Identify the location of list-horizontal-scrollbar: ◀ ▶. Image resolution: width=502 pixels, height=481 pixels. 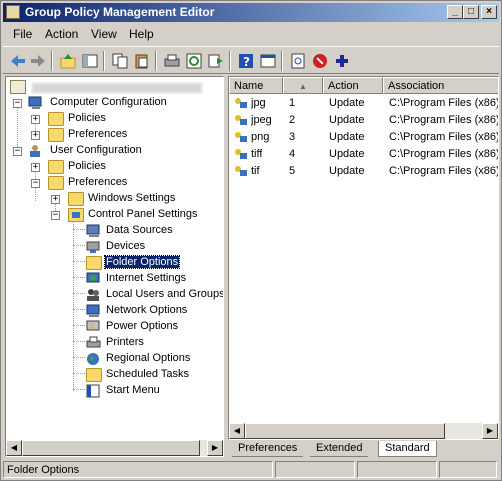
(363, 431).